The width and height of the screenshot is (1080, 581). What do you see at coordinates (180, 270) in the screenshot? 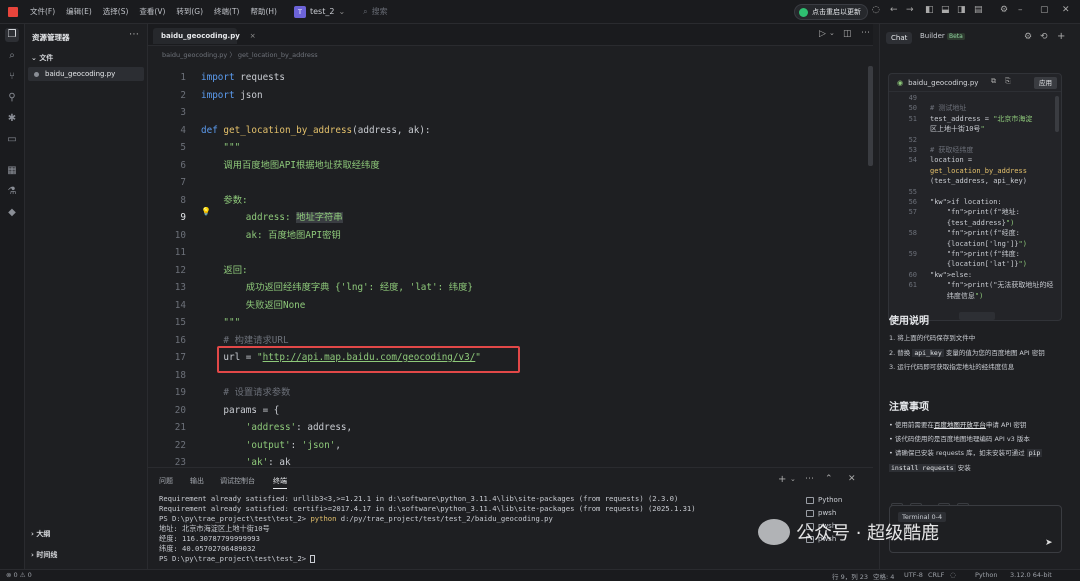
I see `line-number: 12` at bounding box center [180, 270].